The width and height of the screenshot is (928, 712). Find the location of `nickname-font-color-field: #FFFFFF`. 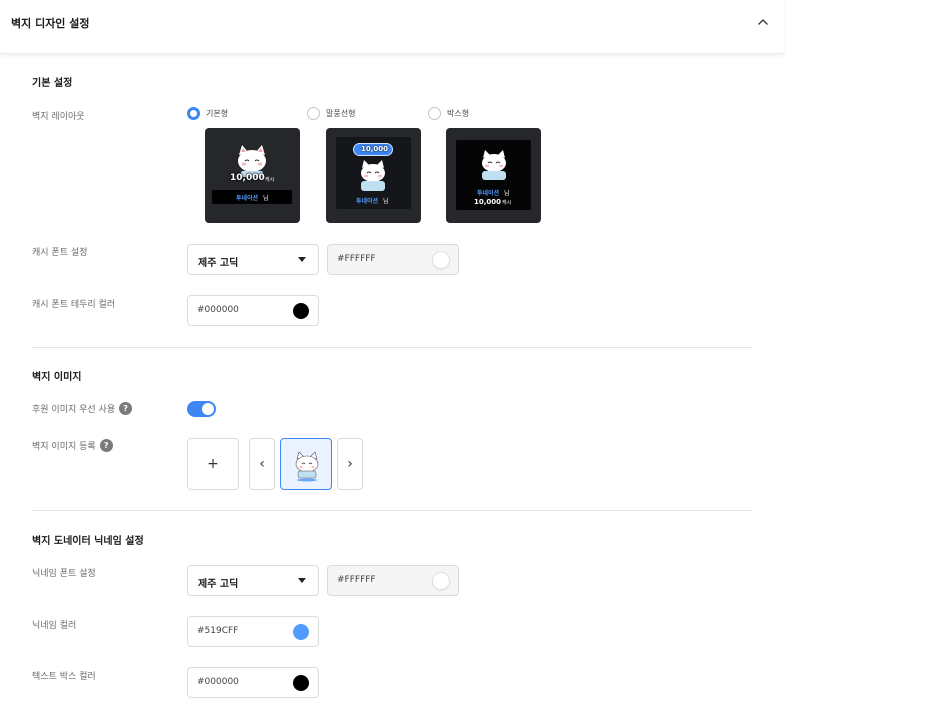

nickname-font-color-field: #FFFFFF is located at coordinates (393, 580).